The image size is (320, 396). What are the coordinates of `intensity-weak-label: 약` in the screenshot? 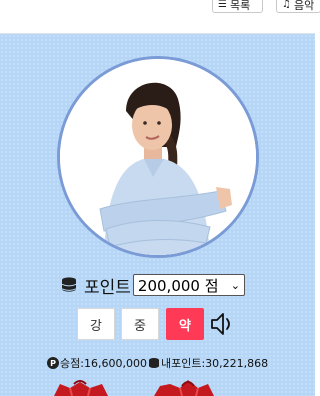 It's located at (185, 326).